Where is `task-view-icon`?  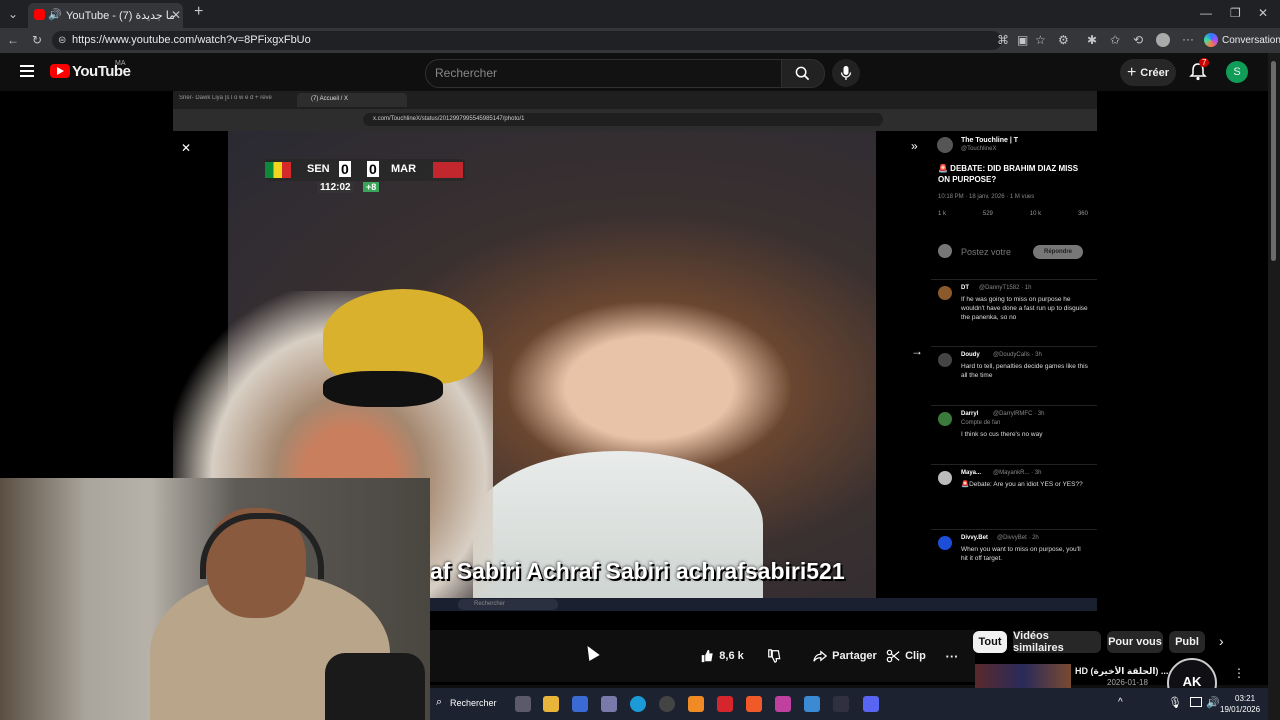 task-view-icon is located at coordinates (523, 704).